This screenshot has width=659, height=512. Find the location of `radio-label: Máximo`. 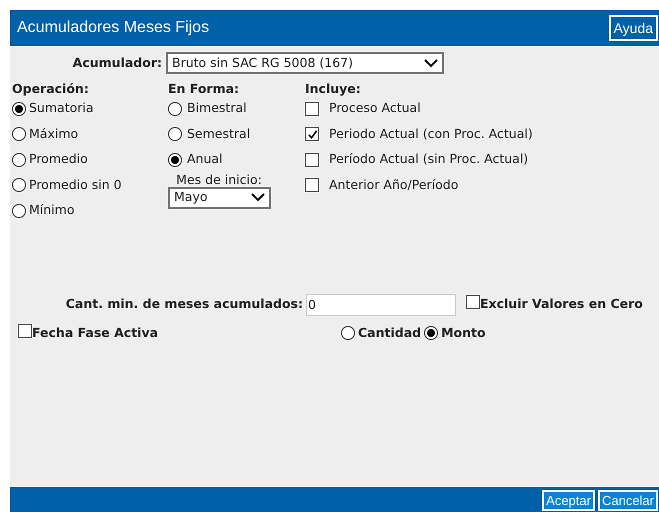

radio-label: Máximo is located at coordinates (53, 133).